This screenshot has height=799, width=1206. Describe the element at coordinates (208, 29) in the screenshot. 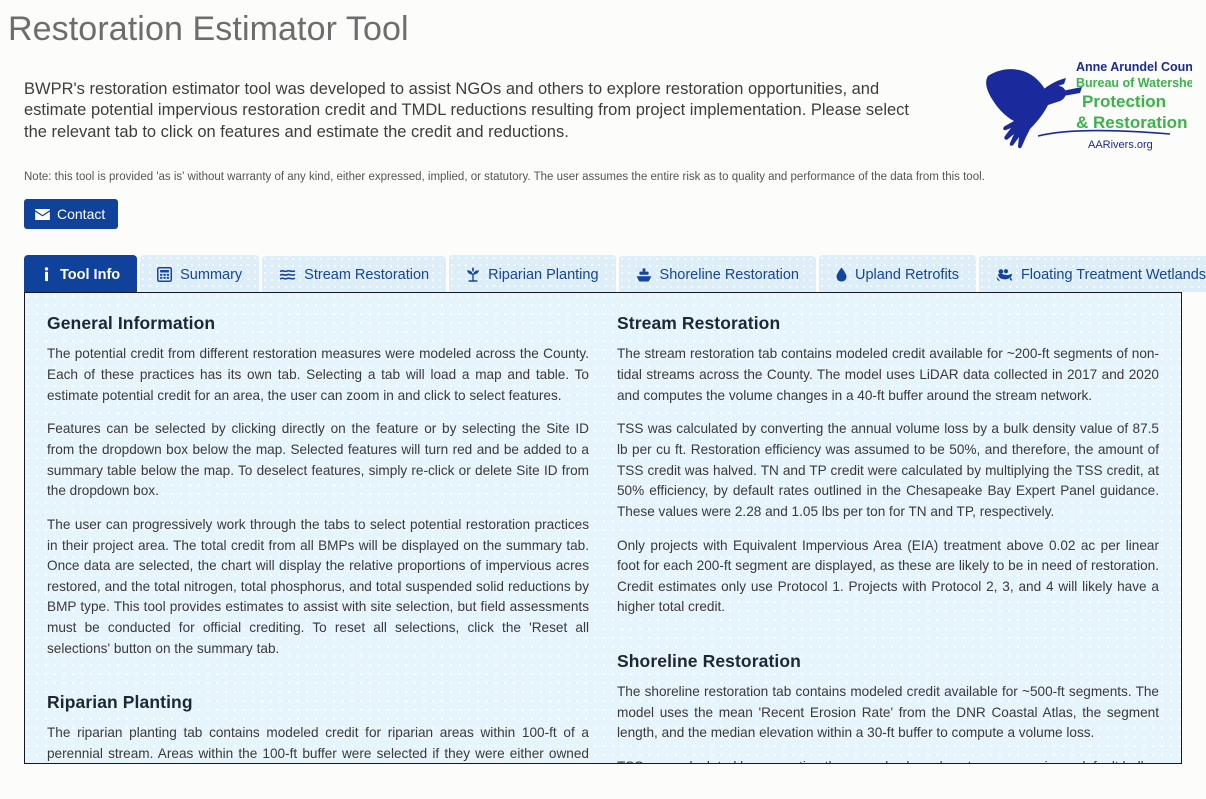

I see `page-title: Restoration Estimator Tool` at that location.